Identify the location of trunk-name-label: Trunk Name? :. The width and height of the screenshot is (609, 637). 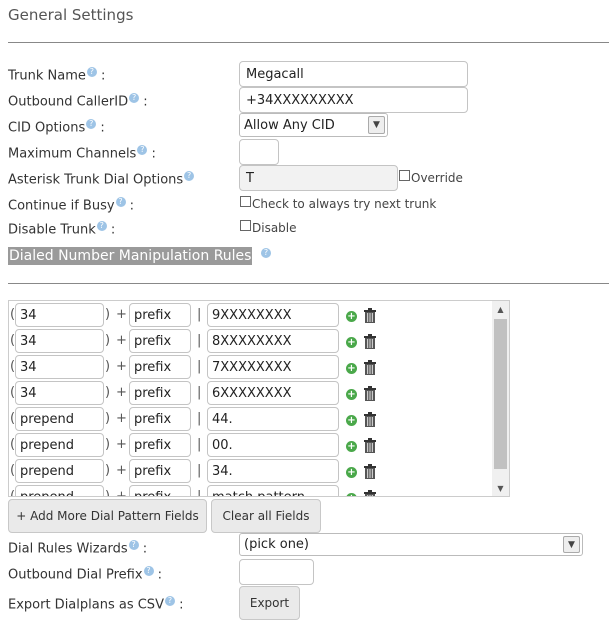
(57, 75).